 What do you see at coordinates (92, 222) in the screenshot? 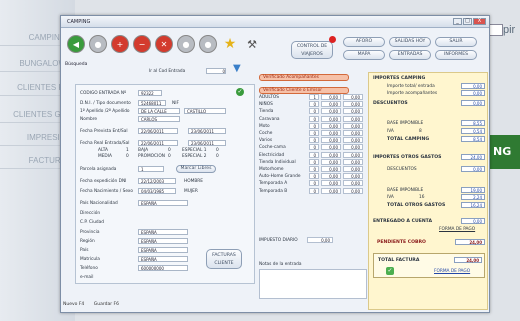
I see `cp-label: C.P. Ciudad` at bounding box center [92, 222].